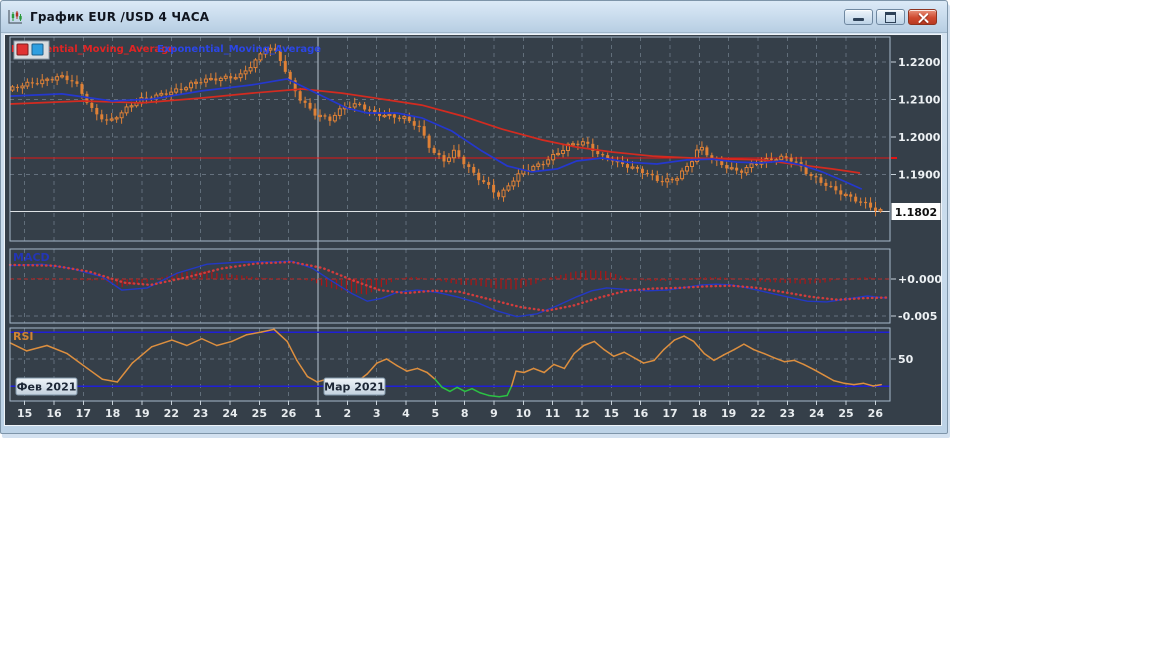 This screenshot has height=648, width=1152. What do you see at coordinates (919, 175) in the screenshot?
I see `price-tick-label: 1.1900` at bounding box center [919, 175].